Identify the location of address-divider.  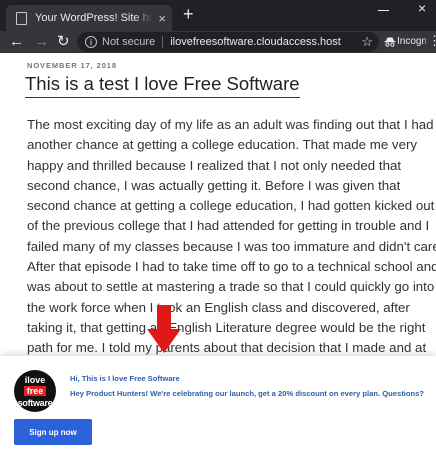
(163, 42).